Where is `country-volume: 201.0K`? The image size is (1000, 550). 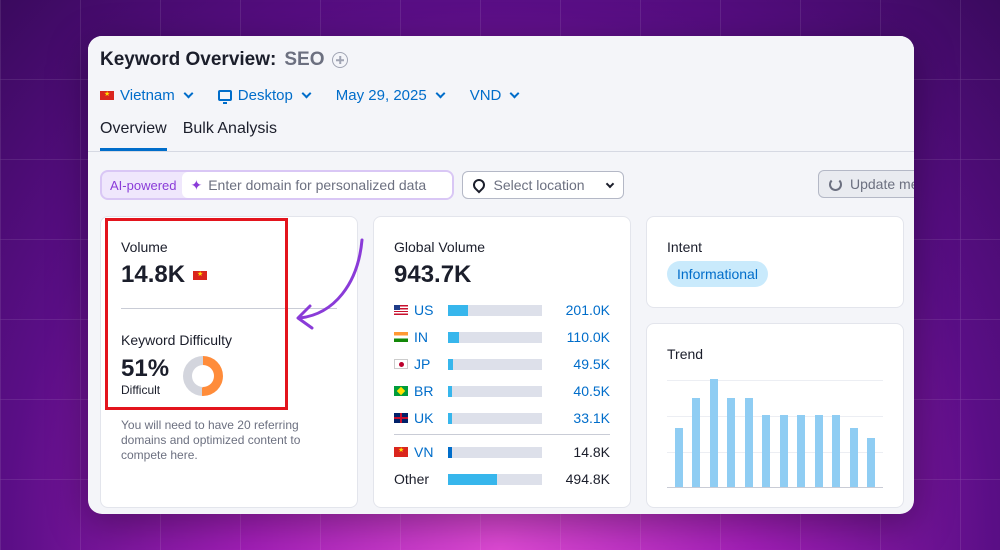 country-volume: 201.0K is located at coordinates (587, 310).